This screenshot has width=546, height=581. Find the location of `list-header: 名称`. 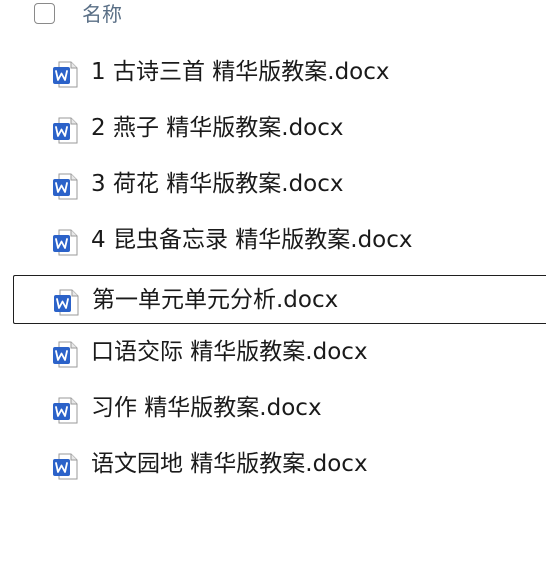

list-header: 名称 is located at coordinates (273, 15).